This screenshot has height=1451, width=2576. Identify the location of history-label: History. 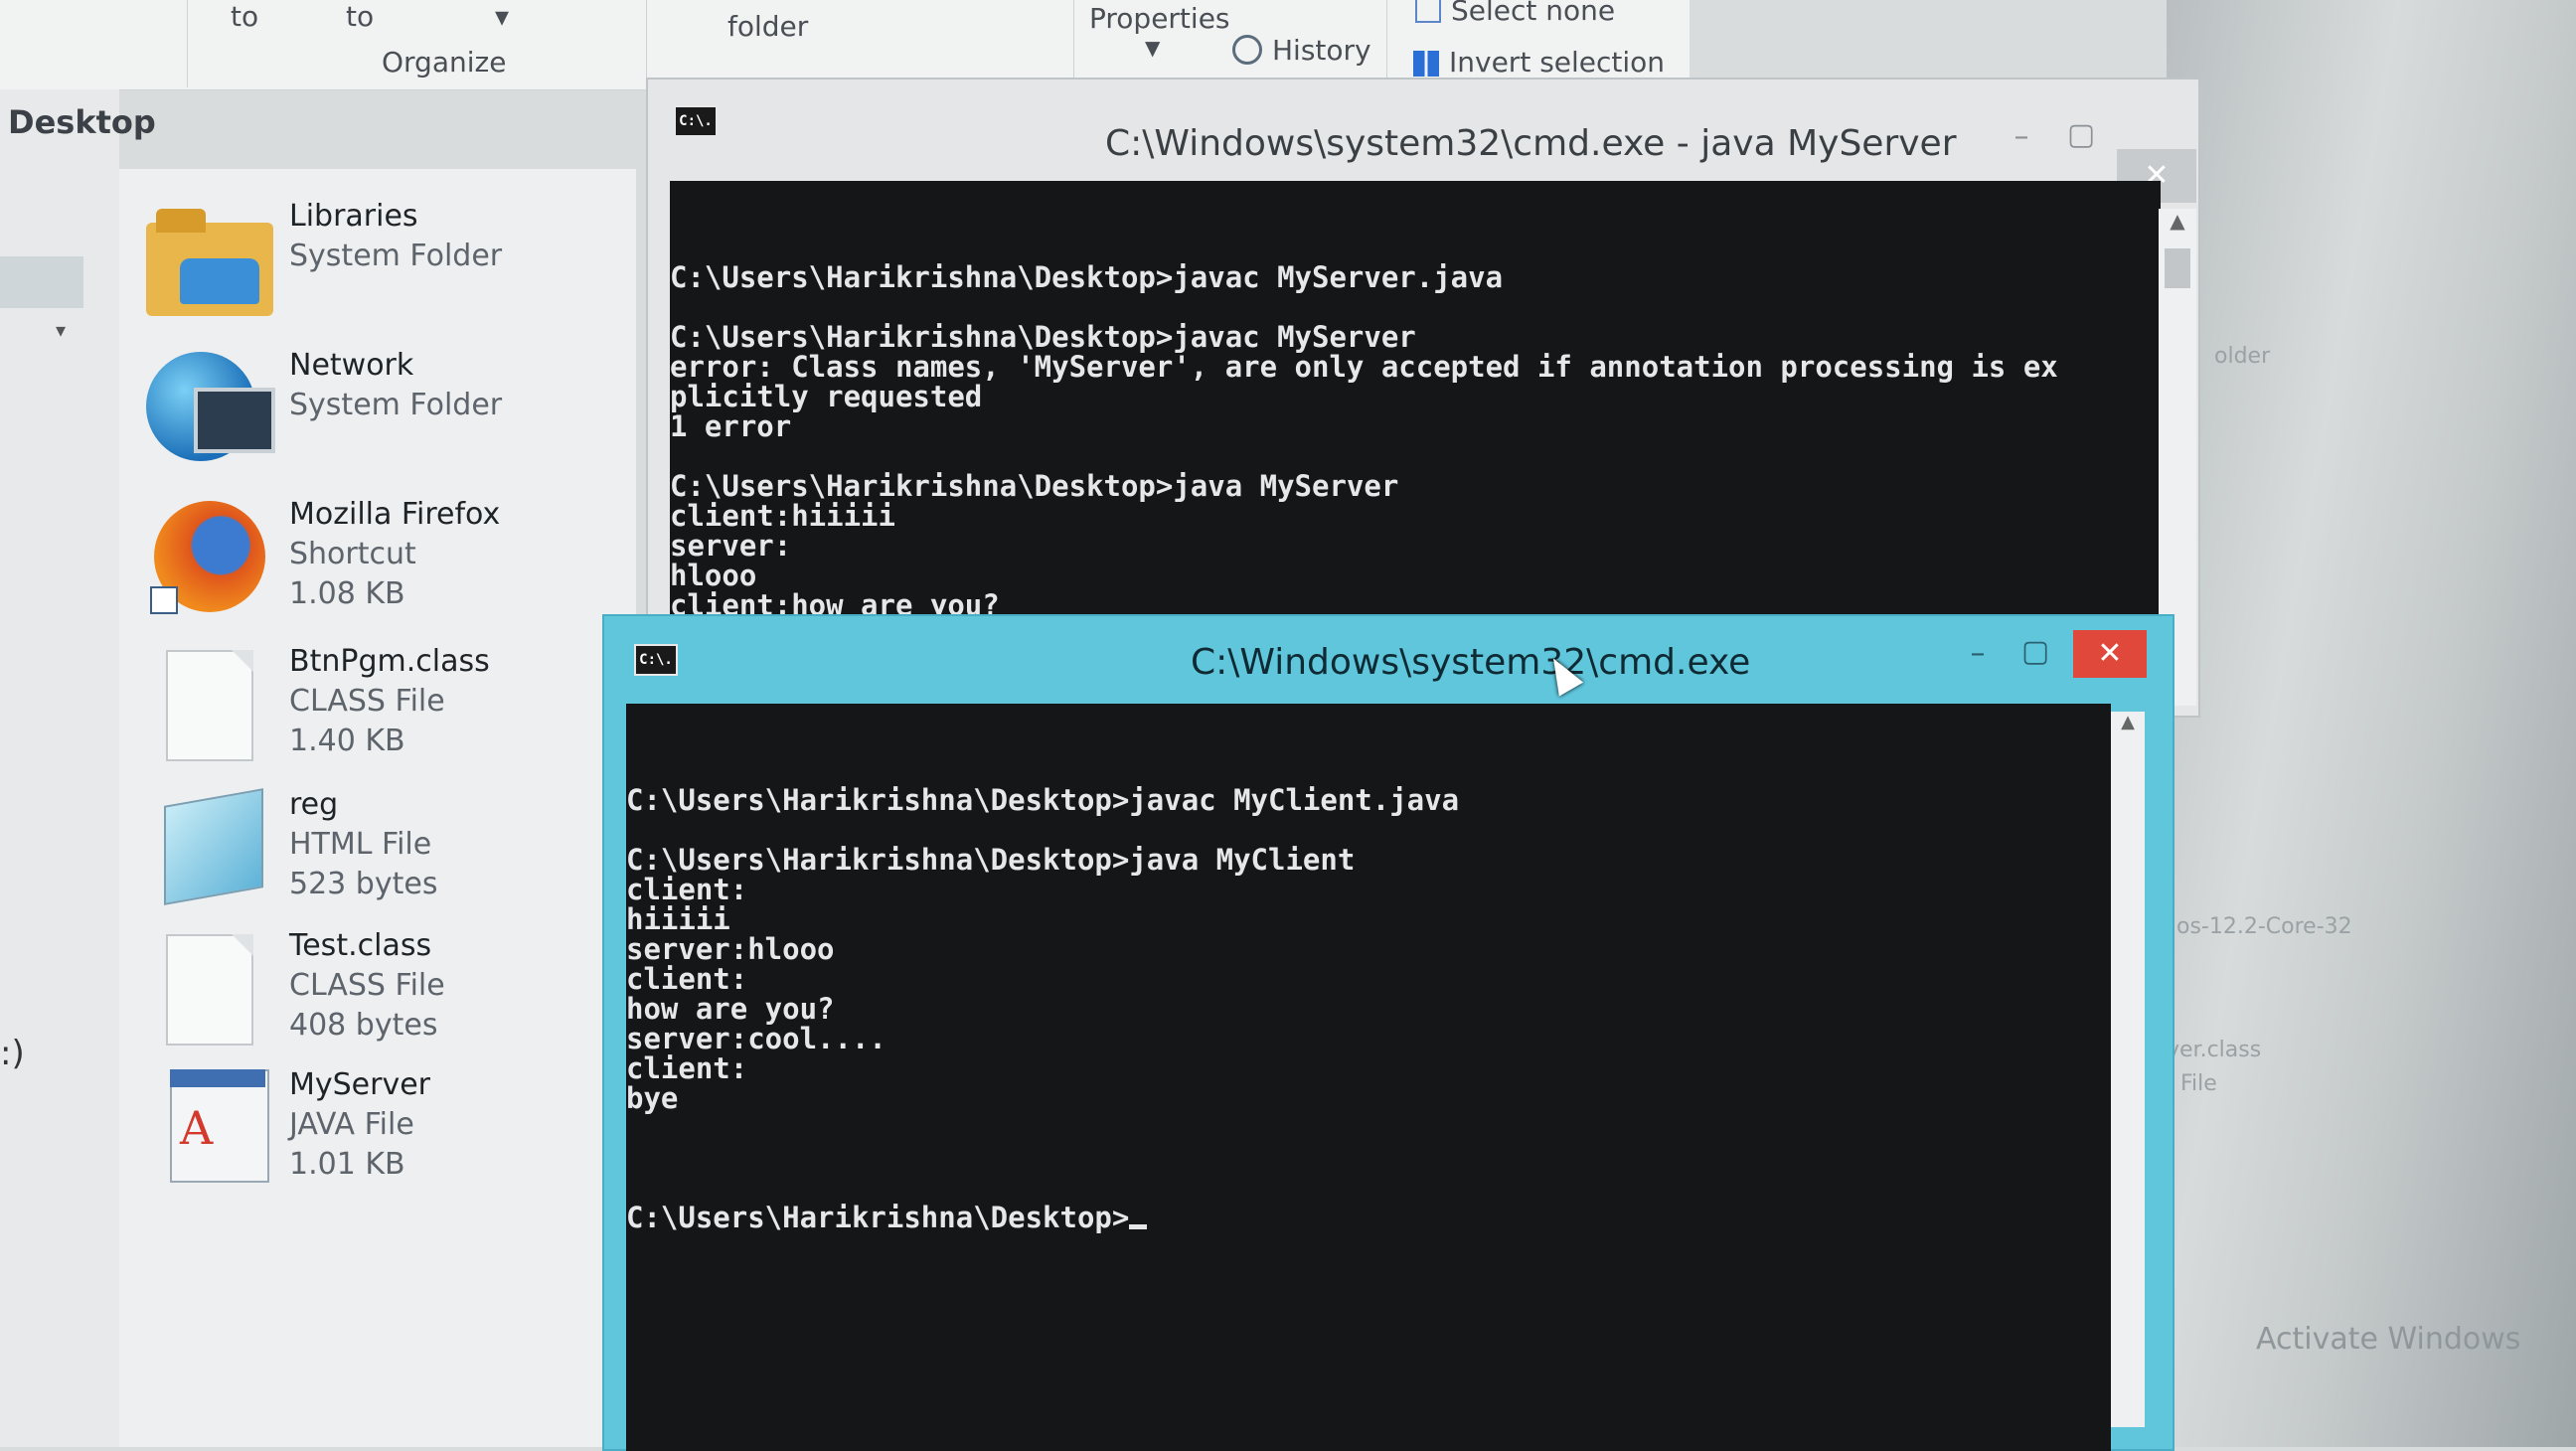
(1321, 50).